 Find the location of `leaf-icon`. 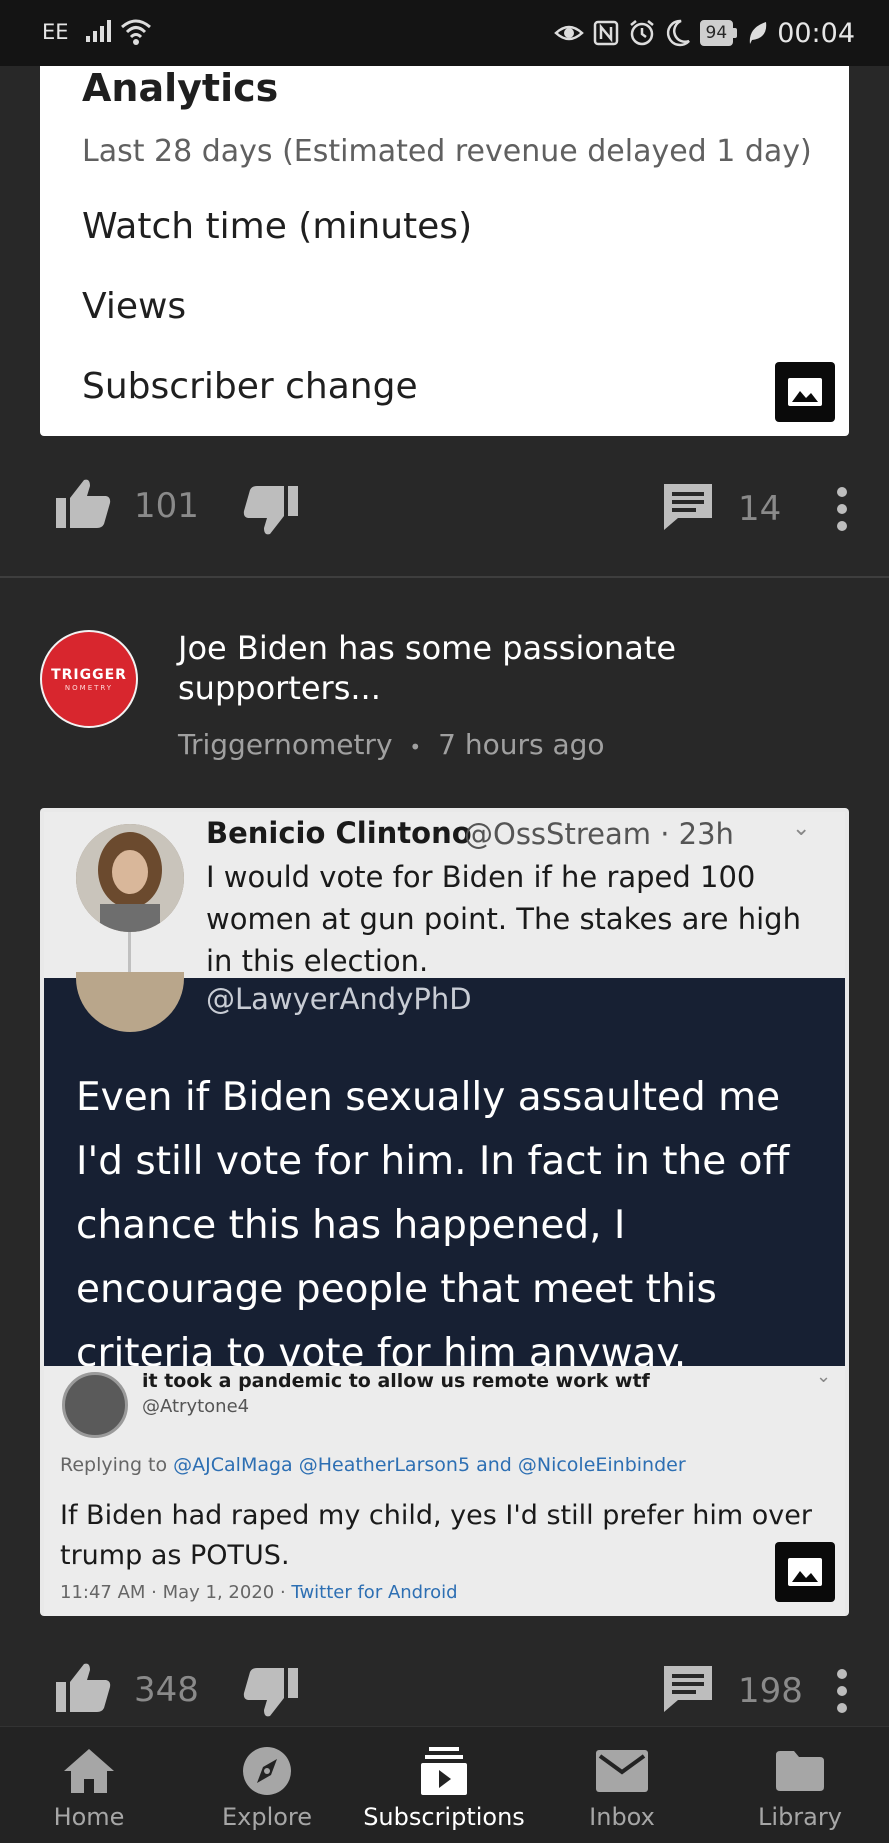

leaf-icon is located at coordinates (757, 33).